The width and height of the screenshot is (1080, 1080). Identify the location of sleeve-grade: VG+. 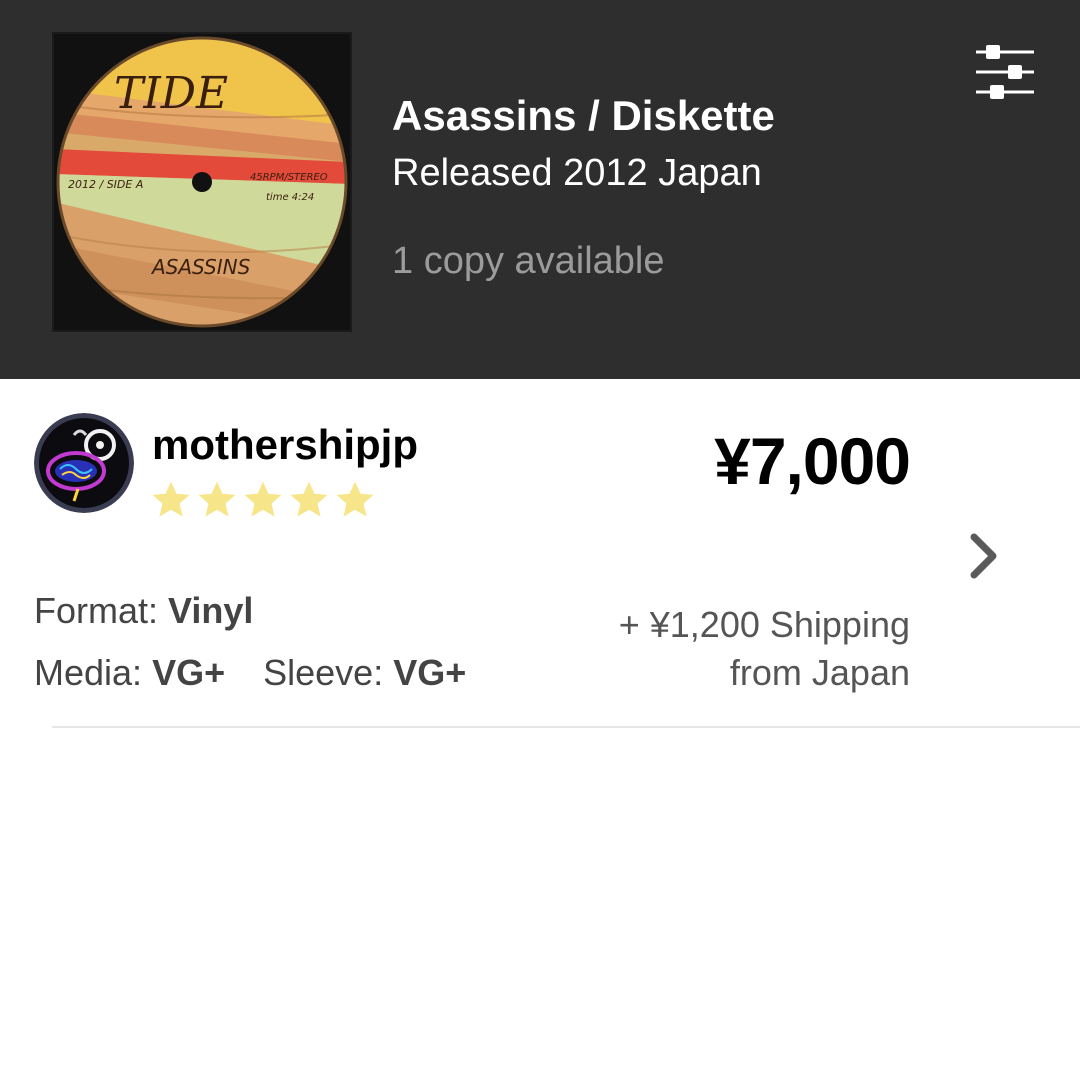
(430, 672).